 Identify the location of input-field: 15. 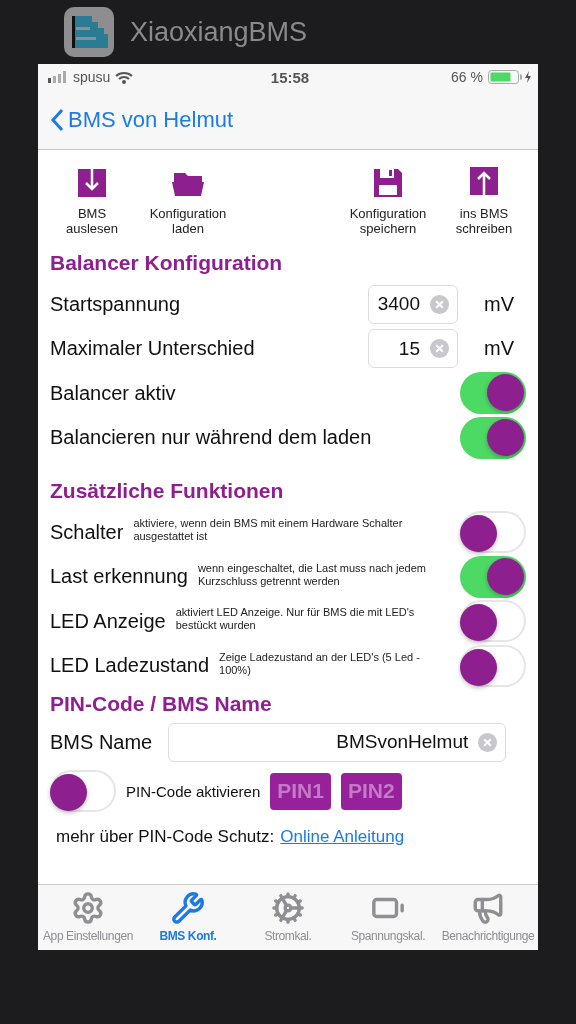
(413, 349).